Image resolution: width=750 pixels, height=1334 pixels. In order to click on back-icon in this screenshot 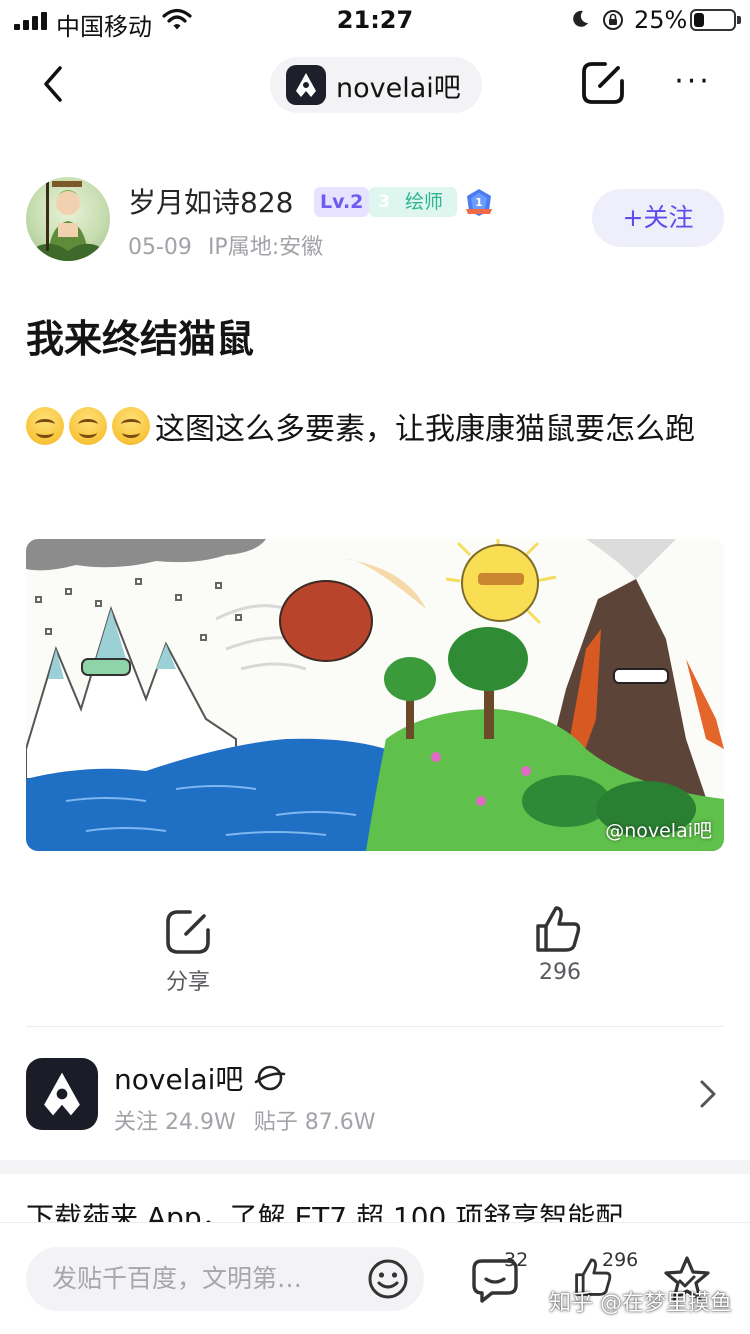, I will do `click(54, 84)`.